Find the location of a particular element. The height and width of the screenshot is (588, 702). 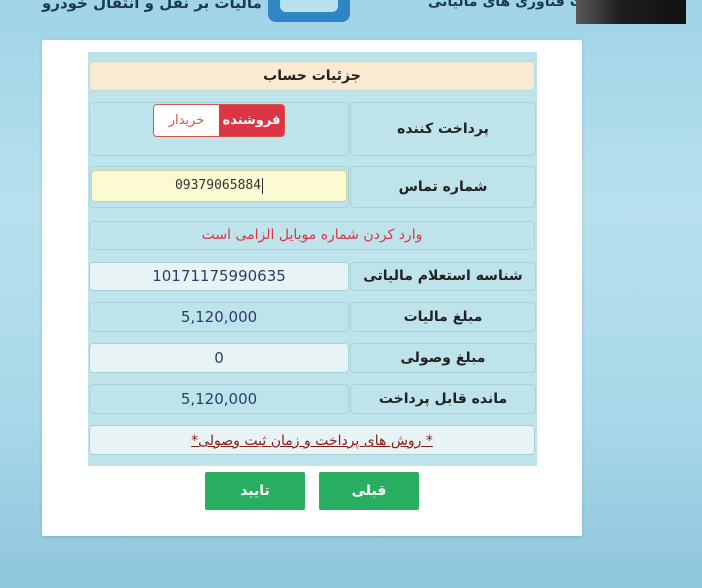

payer-option-seller: فروشنده is located at coordinates (251, 120).